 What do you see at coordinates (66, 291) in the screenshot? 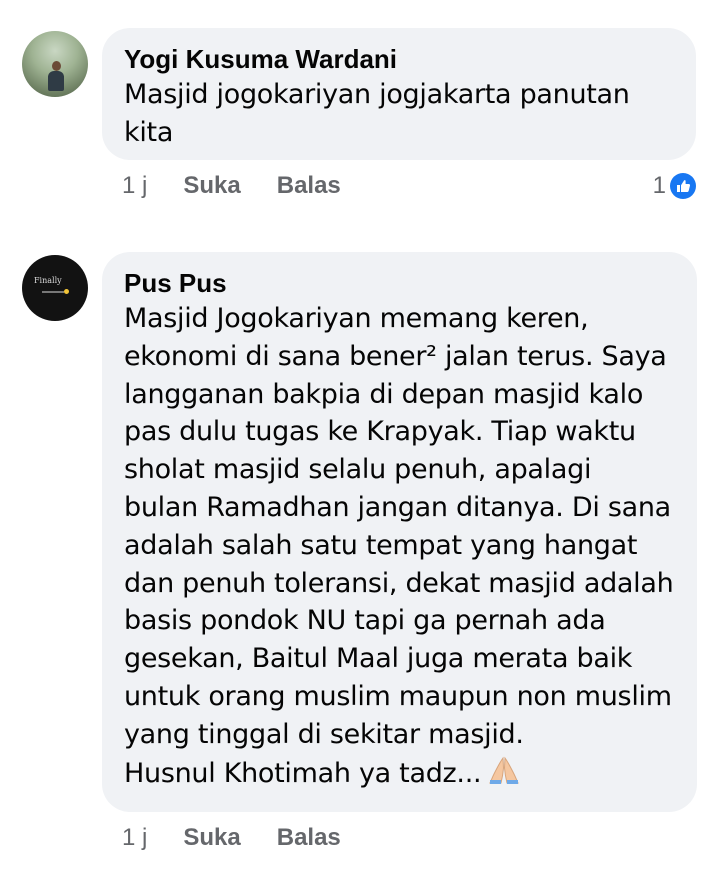
I see `avatar-logo-dot` at bounding box center [66, 291].